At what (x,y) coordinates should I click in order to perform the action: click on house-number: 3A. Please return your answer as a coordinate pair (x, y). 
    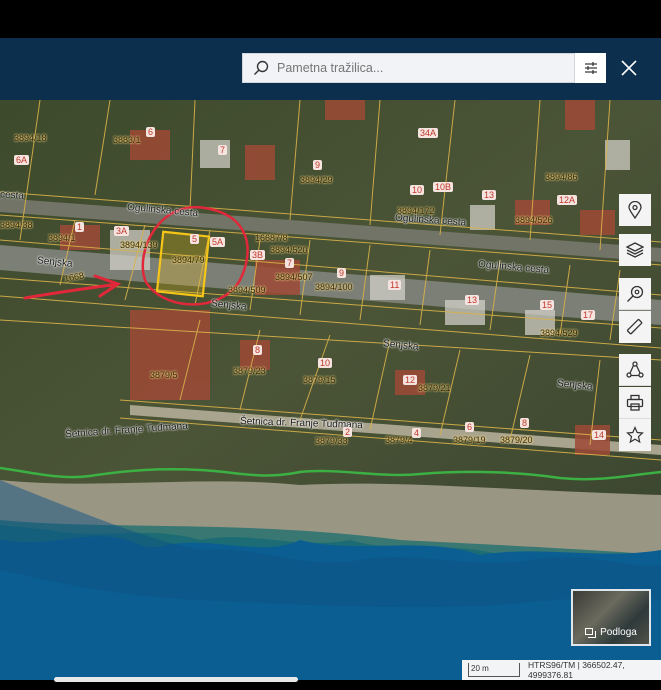
    Looking at the image, I should click on (122, 231).